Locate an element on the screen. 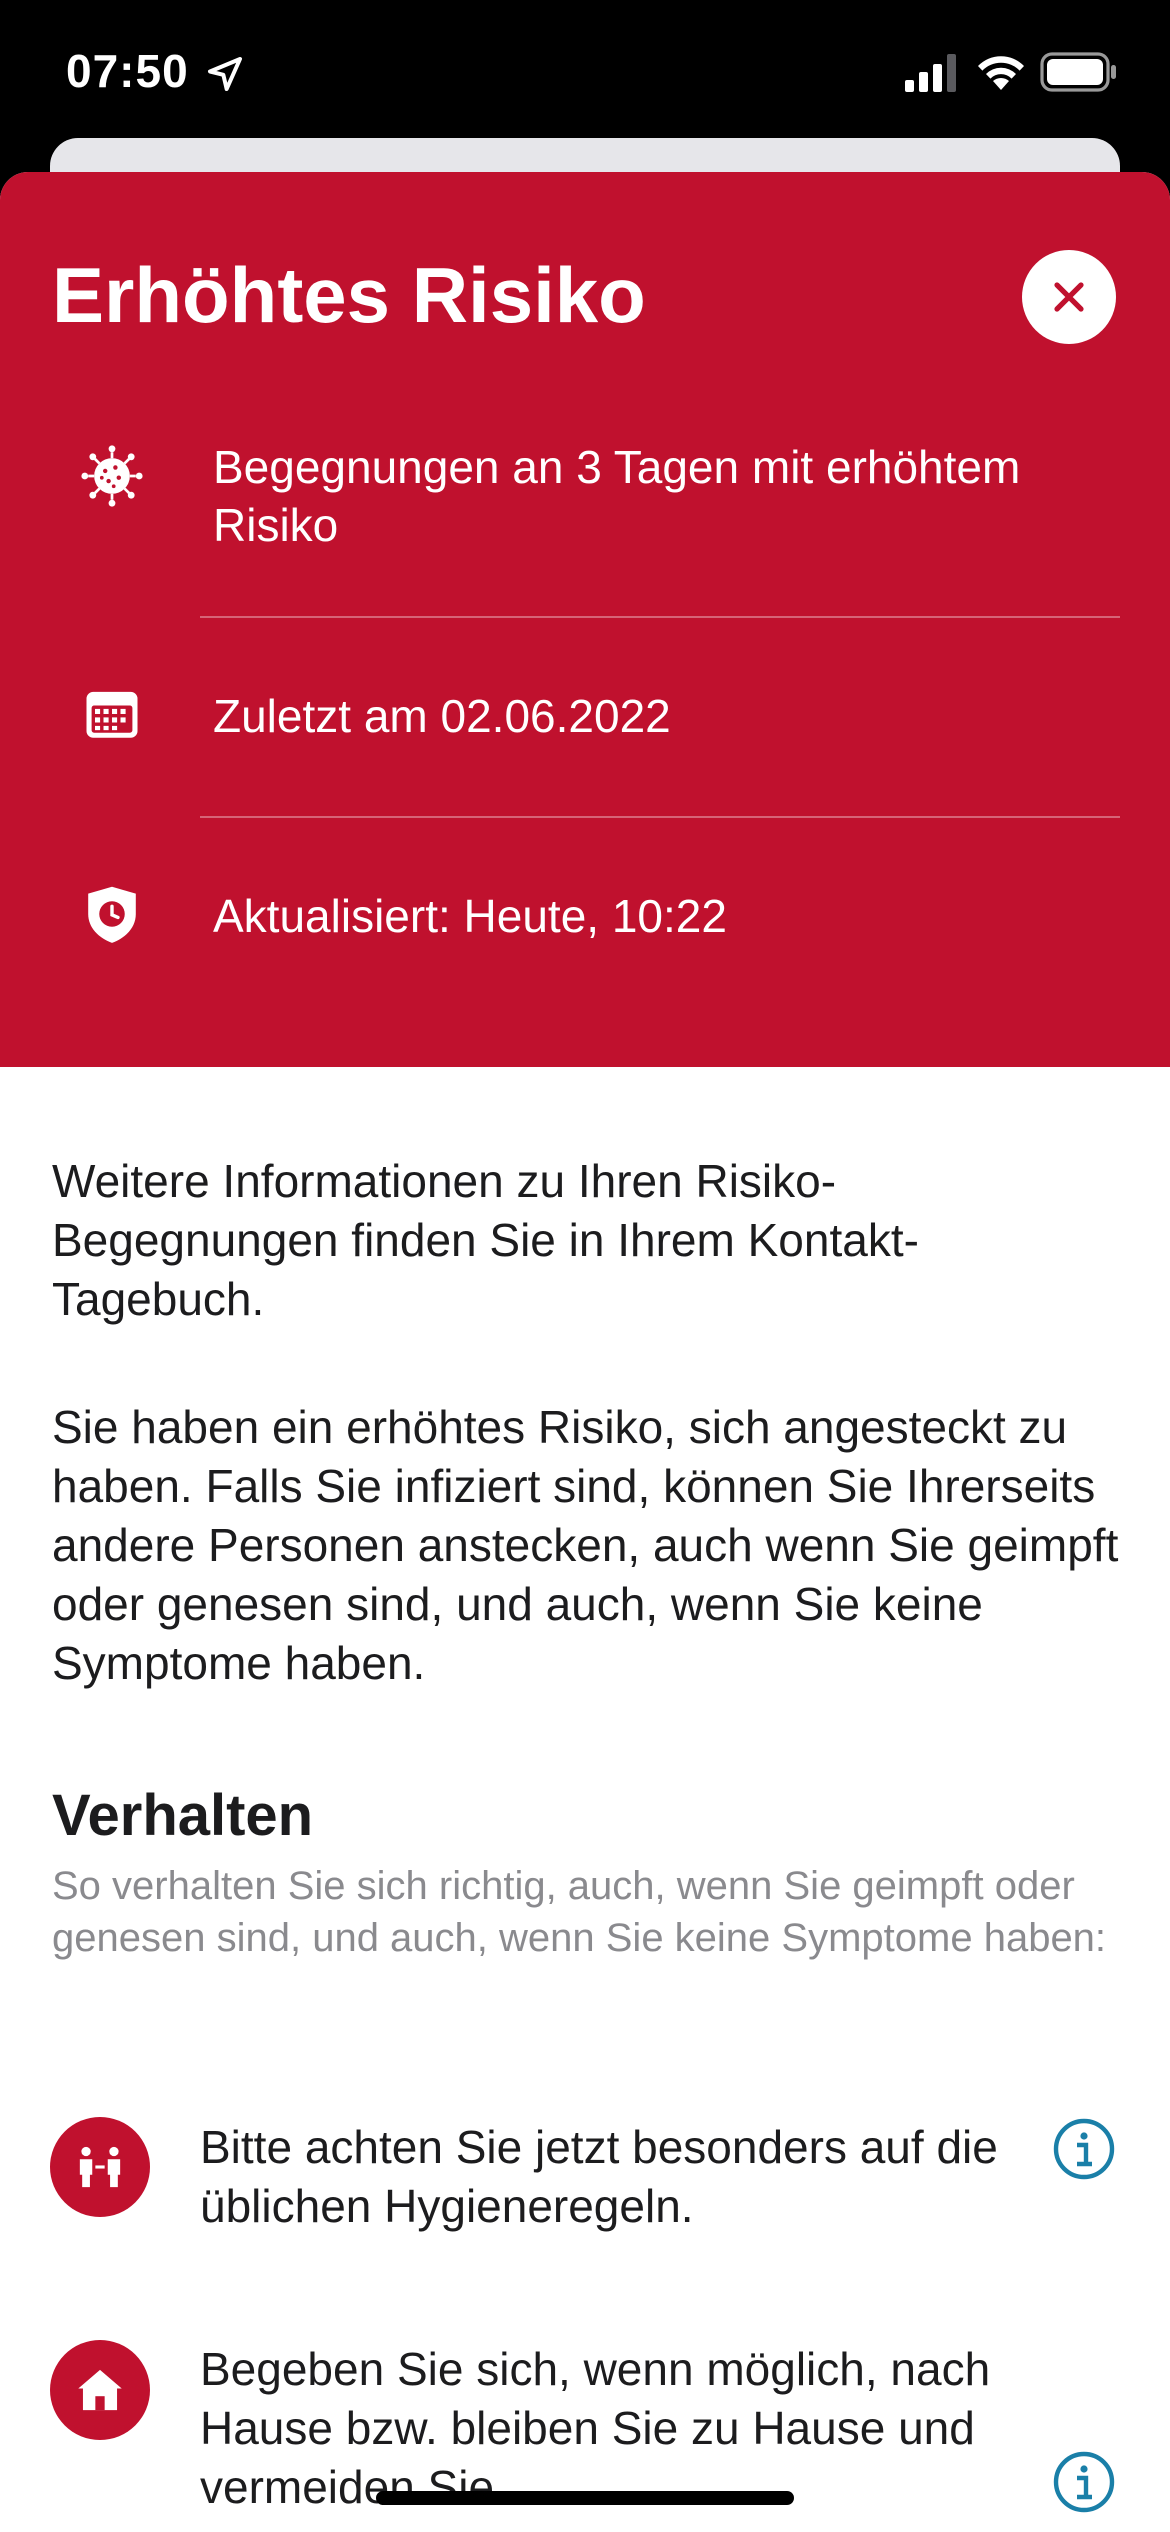 This screenshot has height=2532, width=1170. wifi-icon is located at coordinates (1001, 73).